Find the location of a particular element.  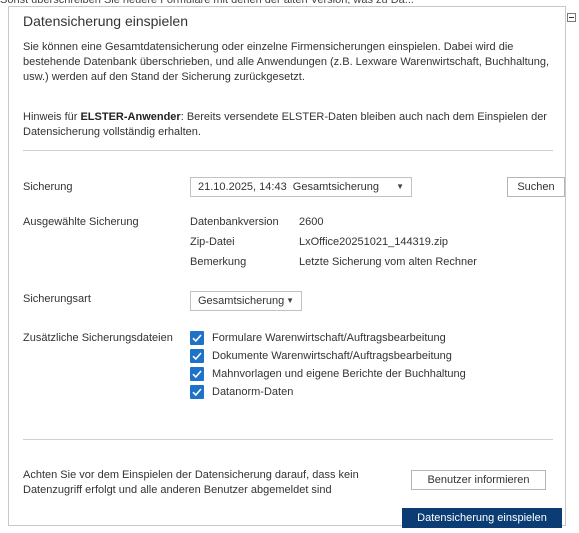

backup-type-select: Gesamtsicherung ▼ is located at coordinates (246, 301).